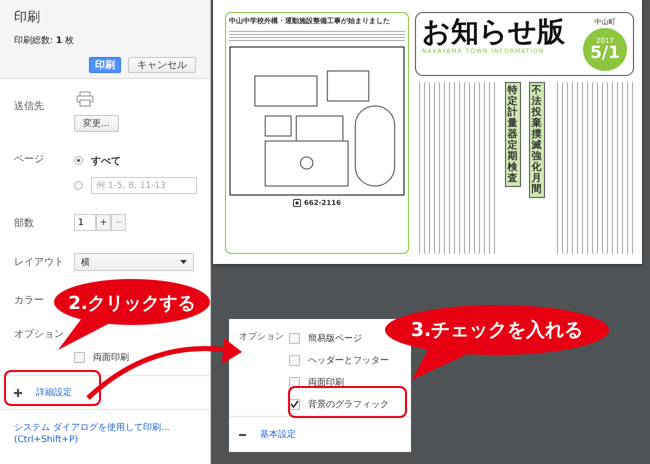  I want to click on increment-button: +, so click(103, 222).